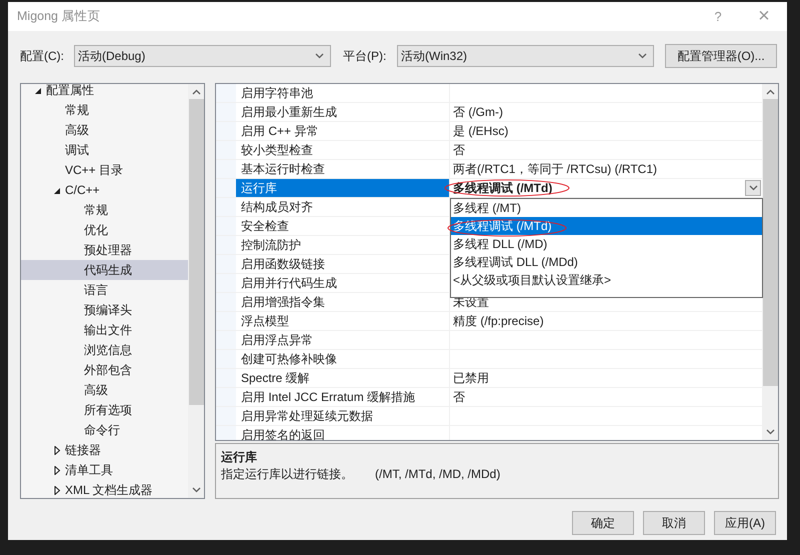 The image size is (800, 555). What do you see at coordinates (606, 244) in the screenshot?
I see `dropdown-option: 多线程 DLL (/MD)` at bounding box center [606, 244].